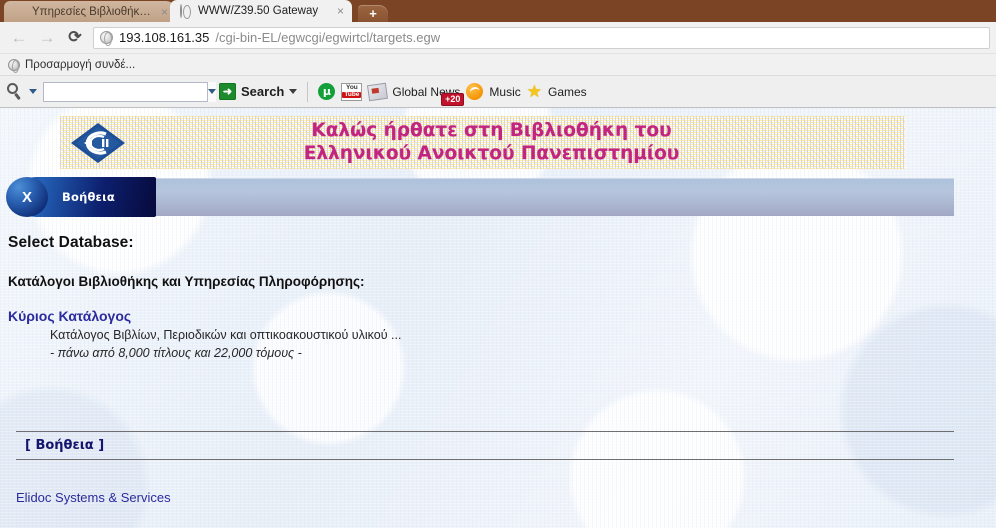  Describe the element at coordinates (20, 12) in the screenshot. I see `diamond-favicon-icon` at that location.